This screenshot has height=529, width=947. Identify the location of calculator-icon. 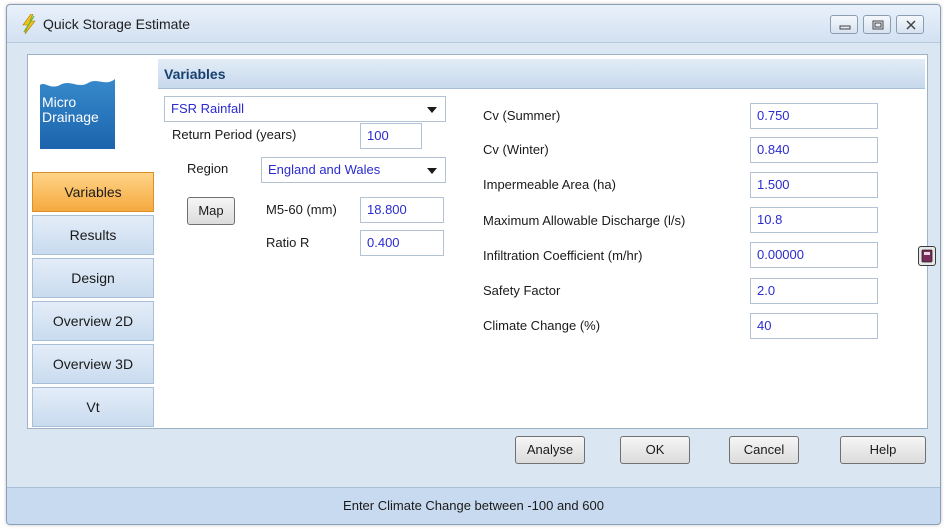
(927, 256).